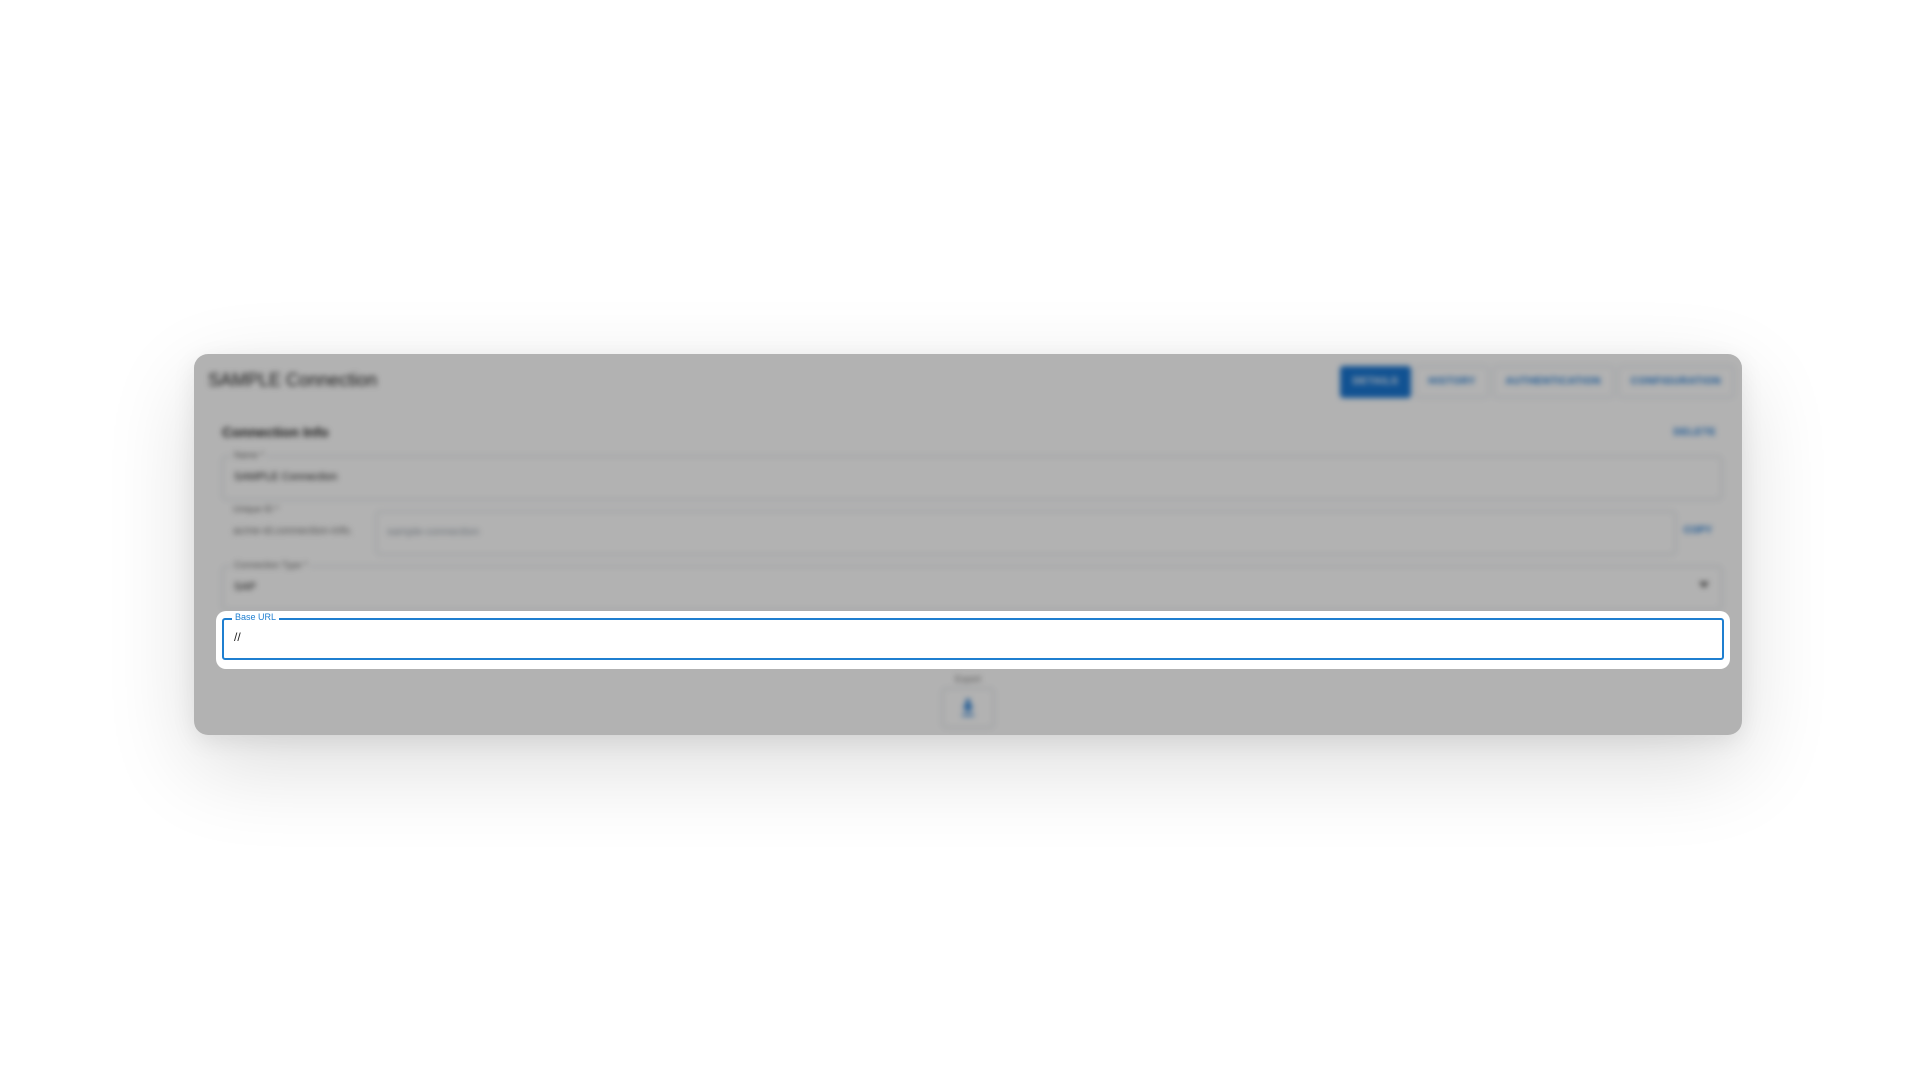  I want to click on name-field-label: Name *, so click(249, 455).